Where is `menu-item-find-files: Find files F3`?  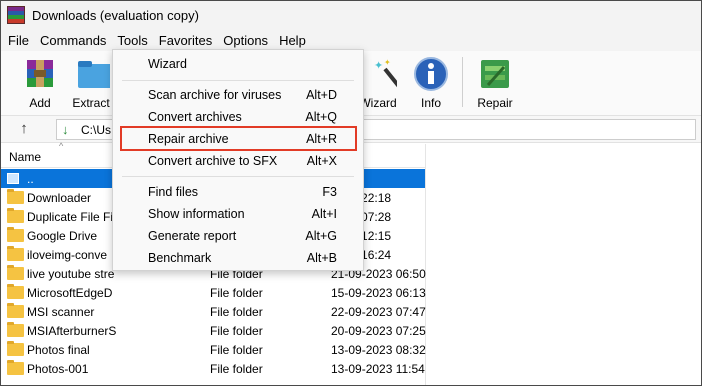
menu-item-find-files: Find files F3 is located at coordinates (238, 192).